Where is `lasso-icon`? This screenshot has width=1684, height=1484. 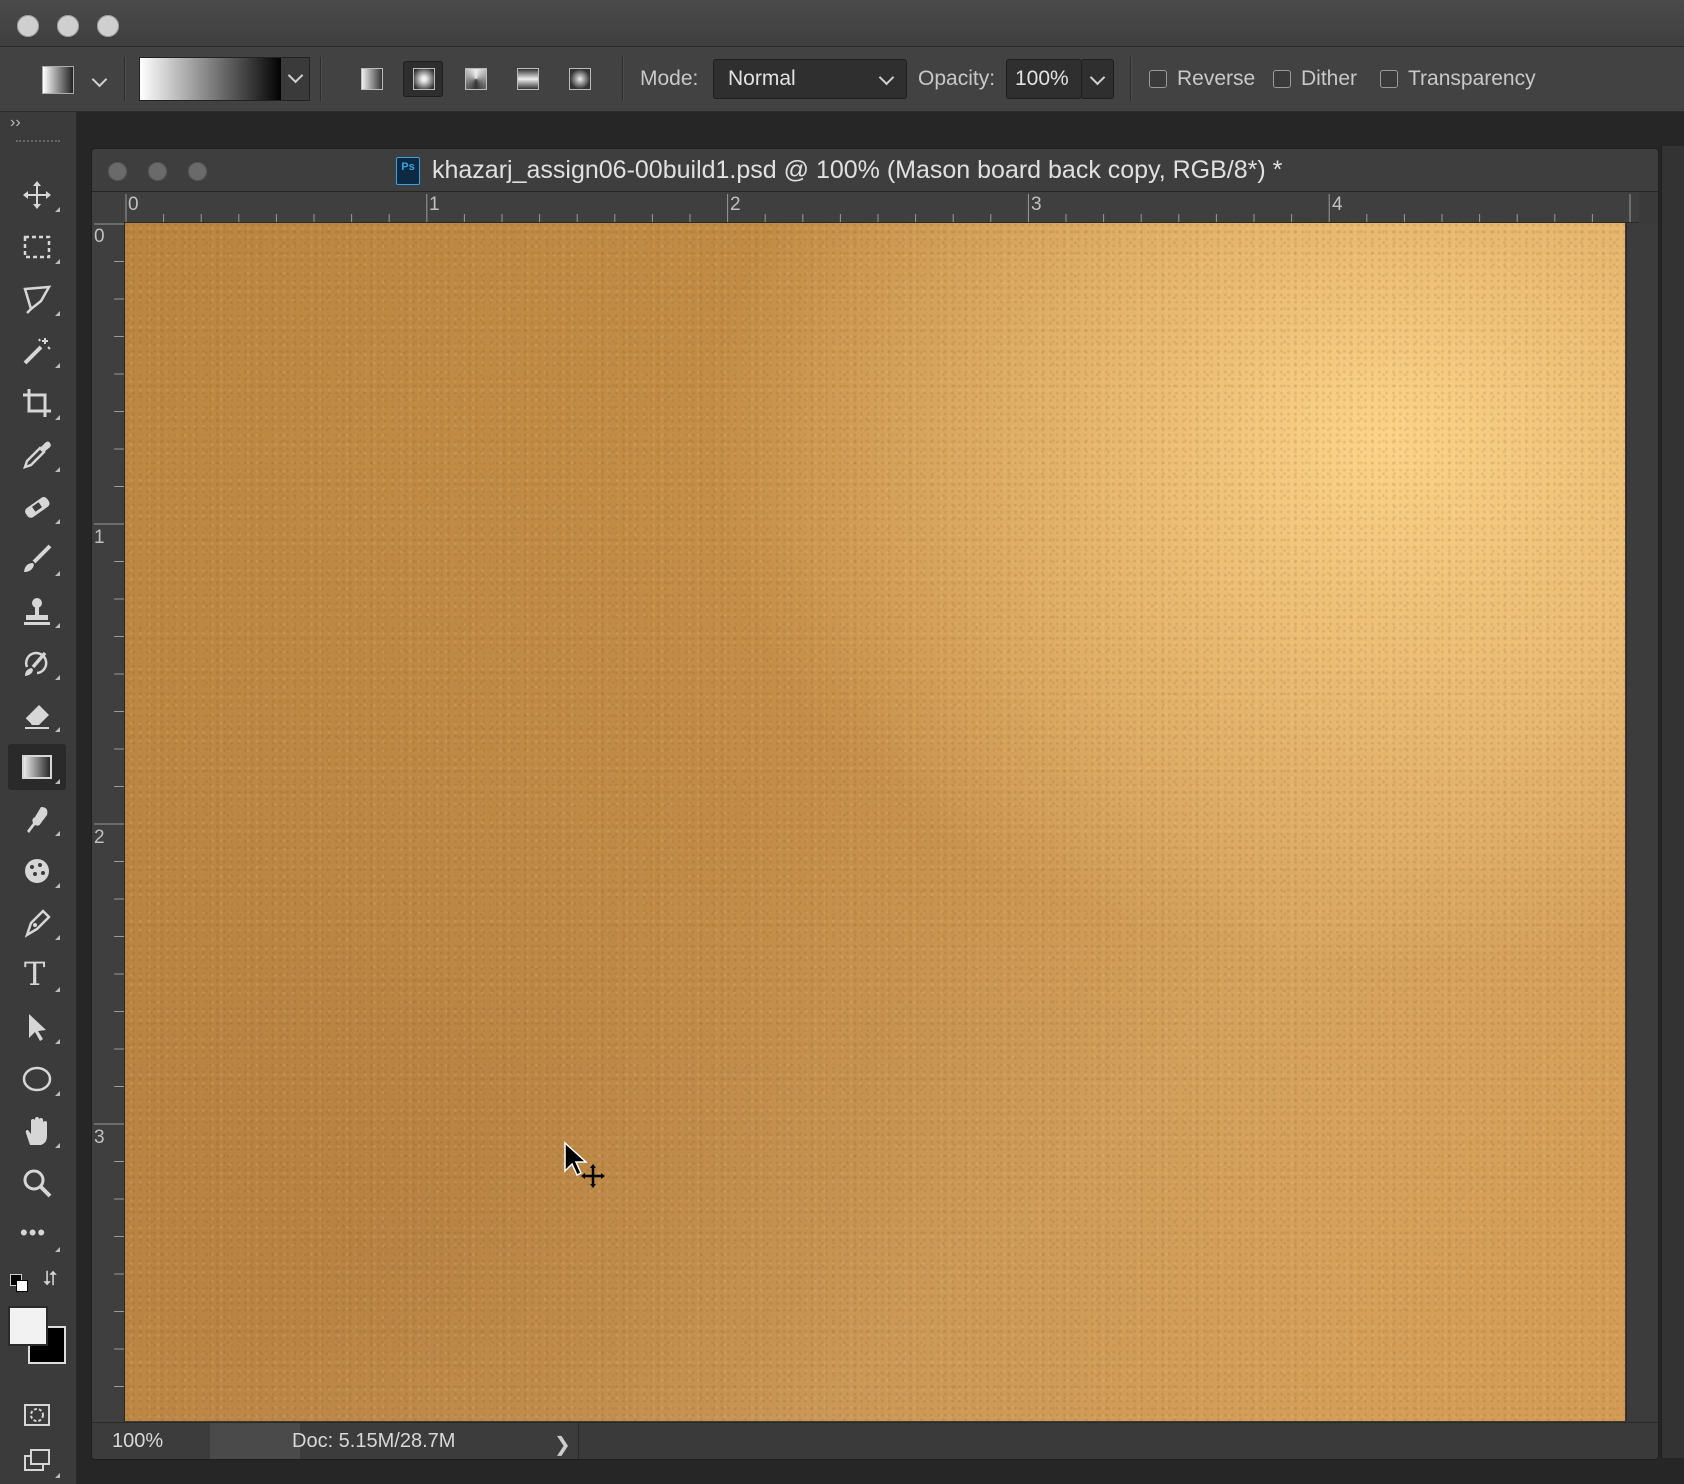
lasso-icon is located at coordinates (37, 299).